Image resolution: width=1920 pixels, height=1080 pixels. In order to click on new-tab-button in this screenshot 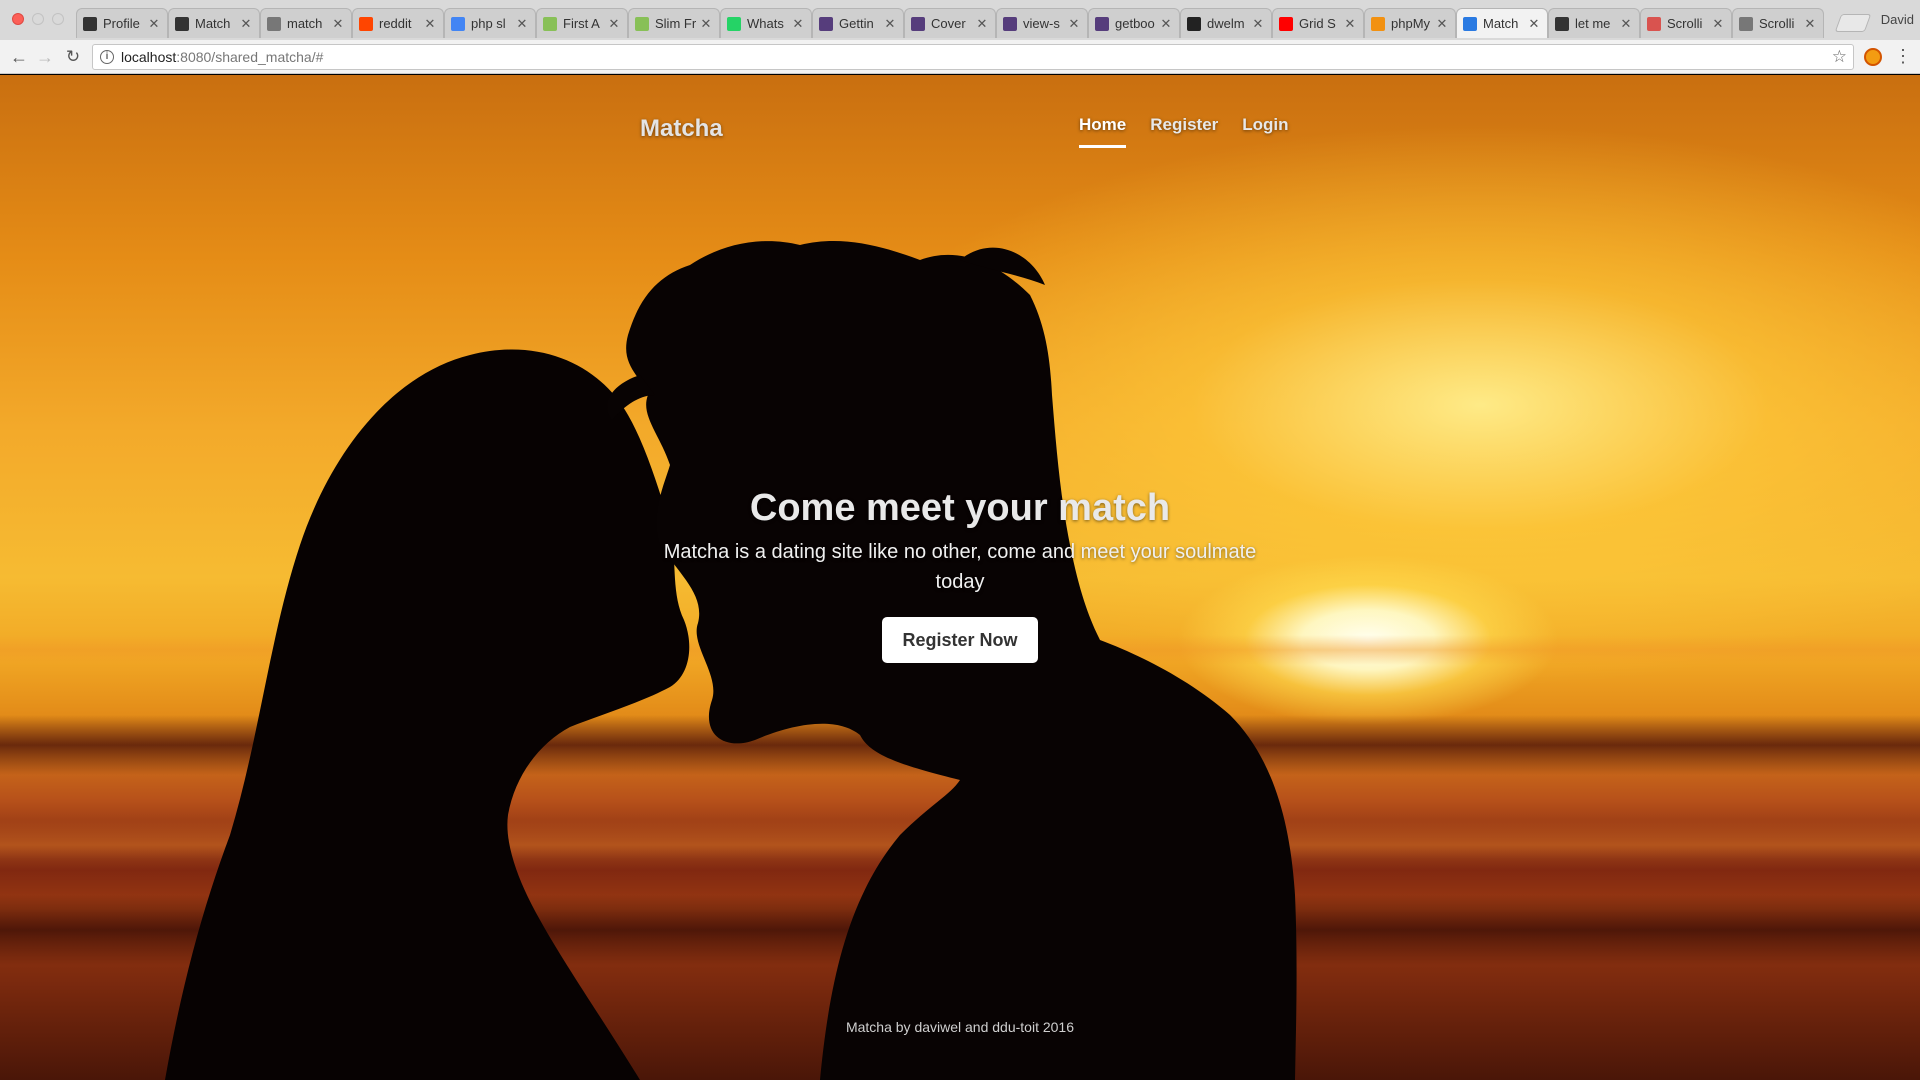, I will do `click(1853, 23)`.